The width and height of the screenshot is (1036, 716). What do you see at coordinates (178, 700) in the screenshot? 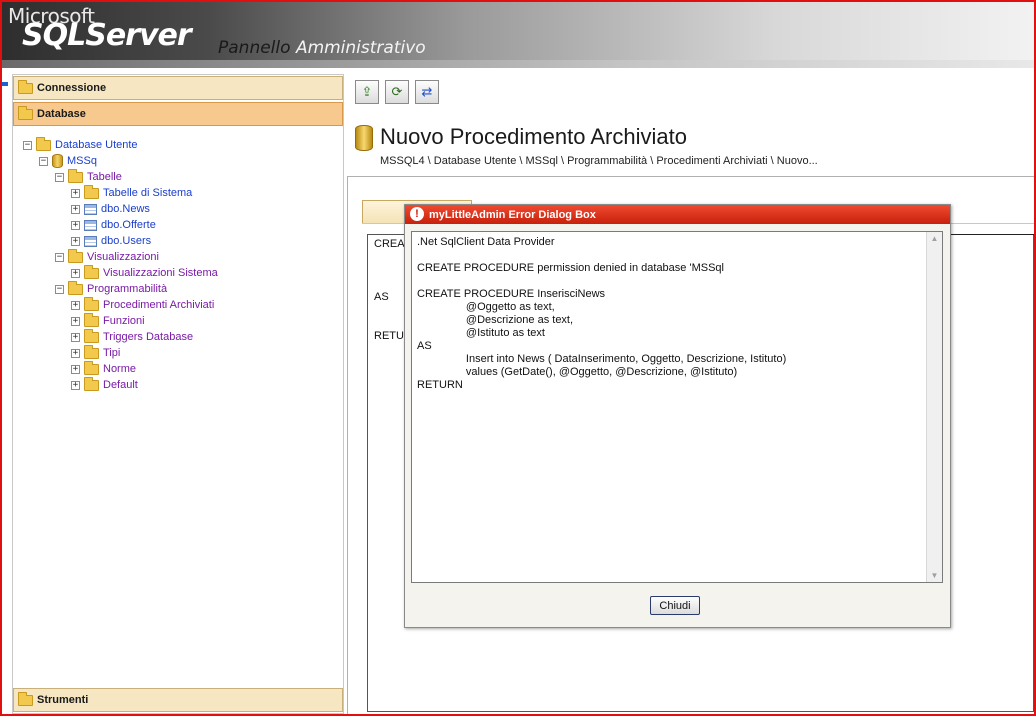
I see `sidebar-section-strumenti: Strumenti` at bounding box center [178, 700].